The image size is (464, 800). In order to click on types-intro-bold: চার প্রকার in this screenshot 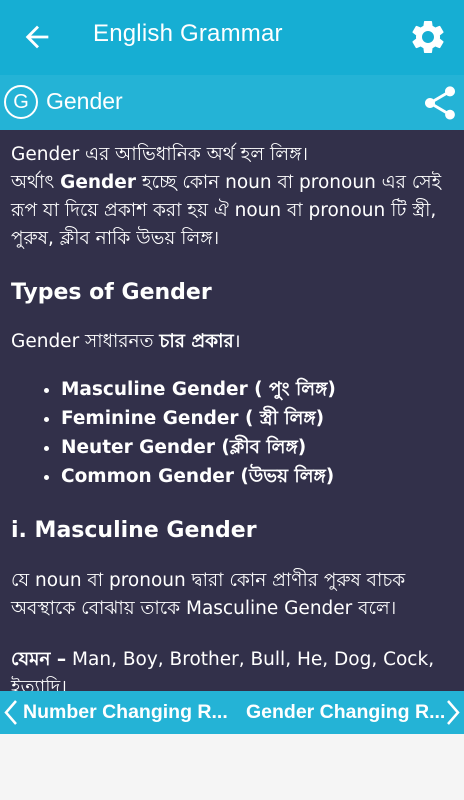, I will do `click(196, 341)`.